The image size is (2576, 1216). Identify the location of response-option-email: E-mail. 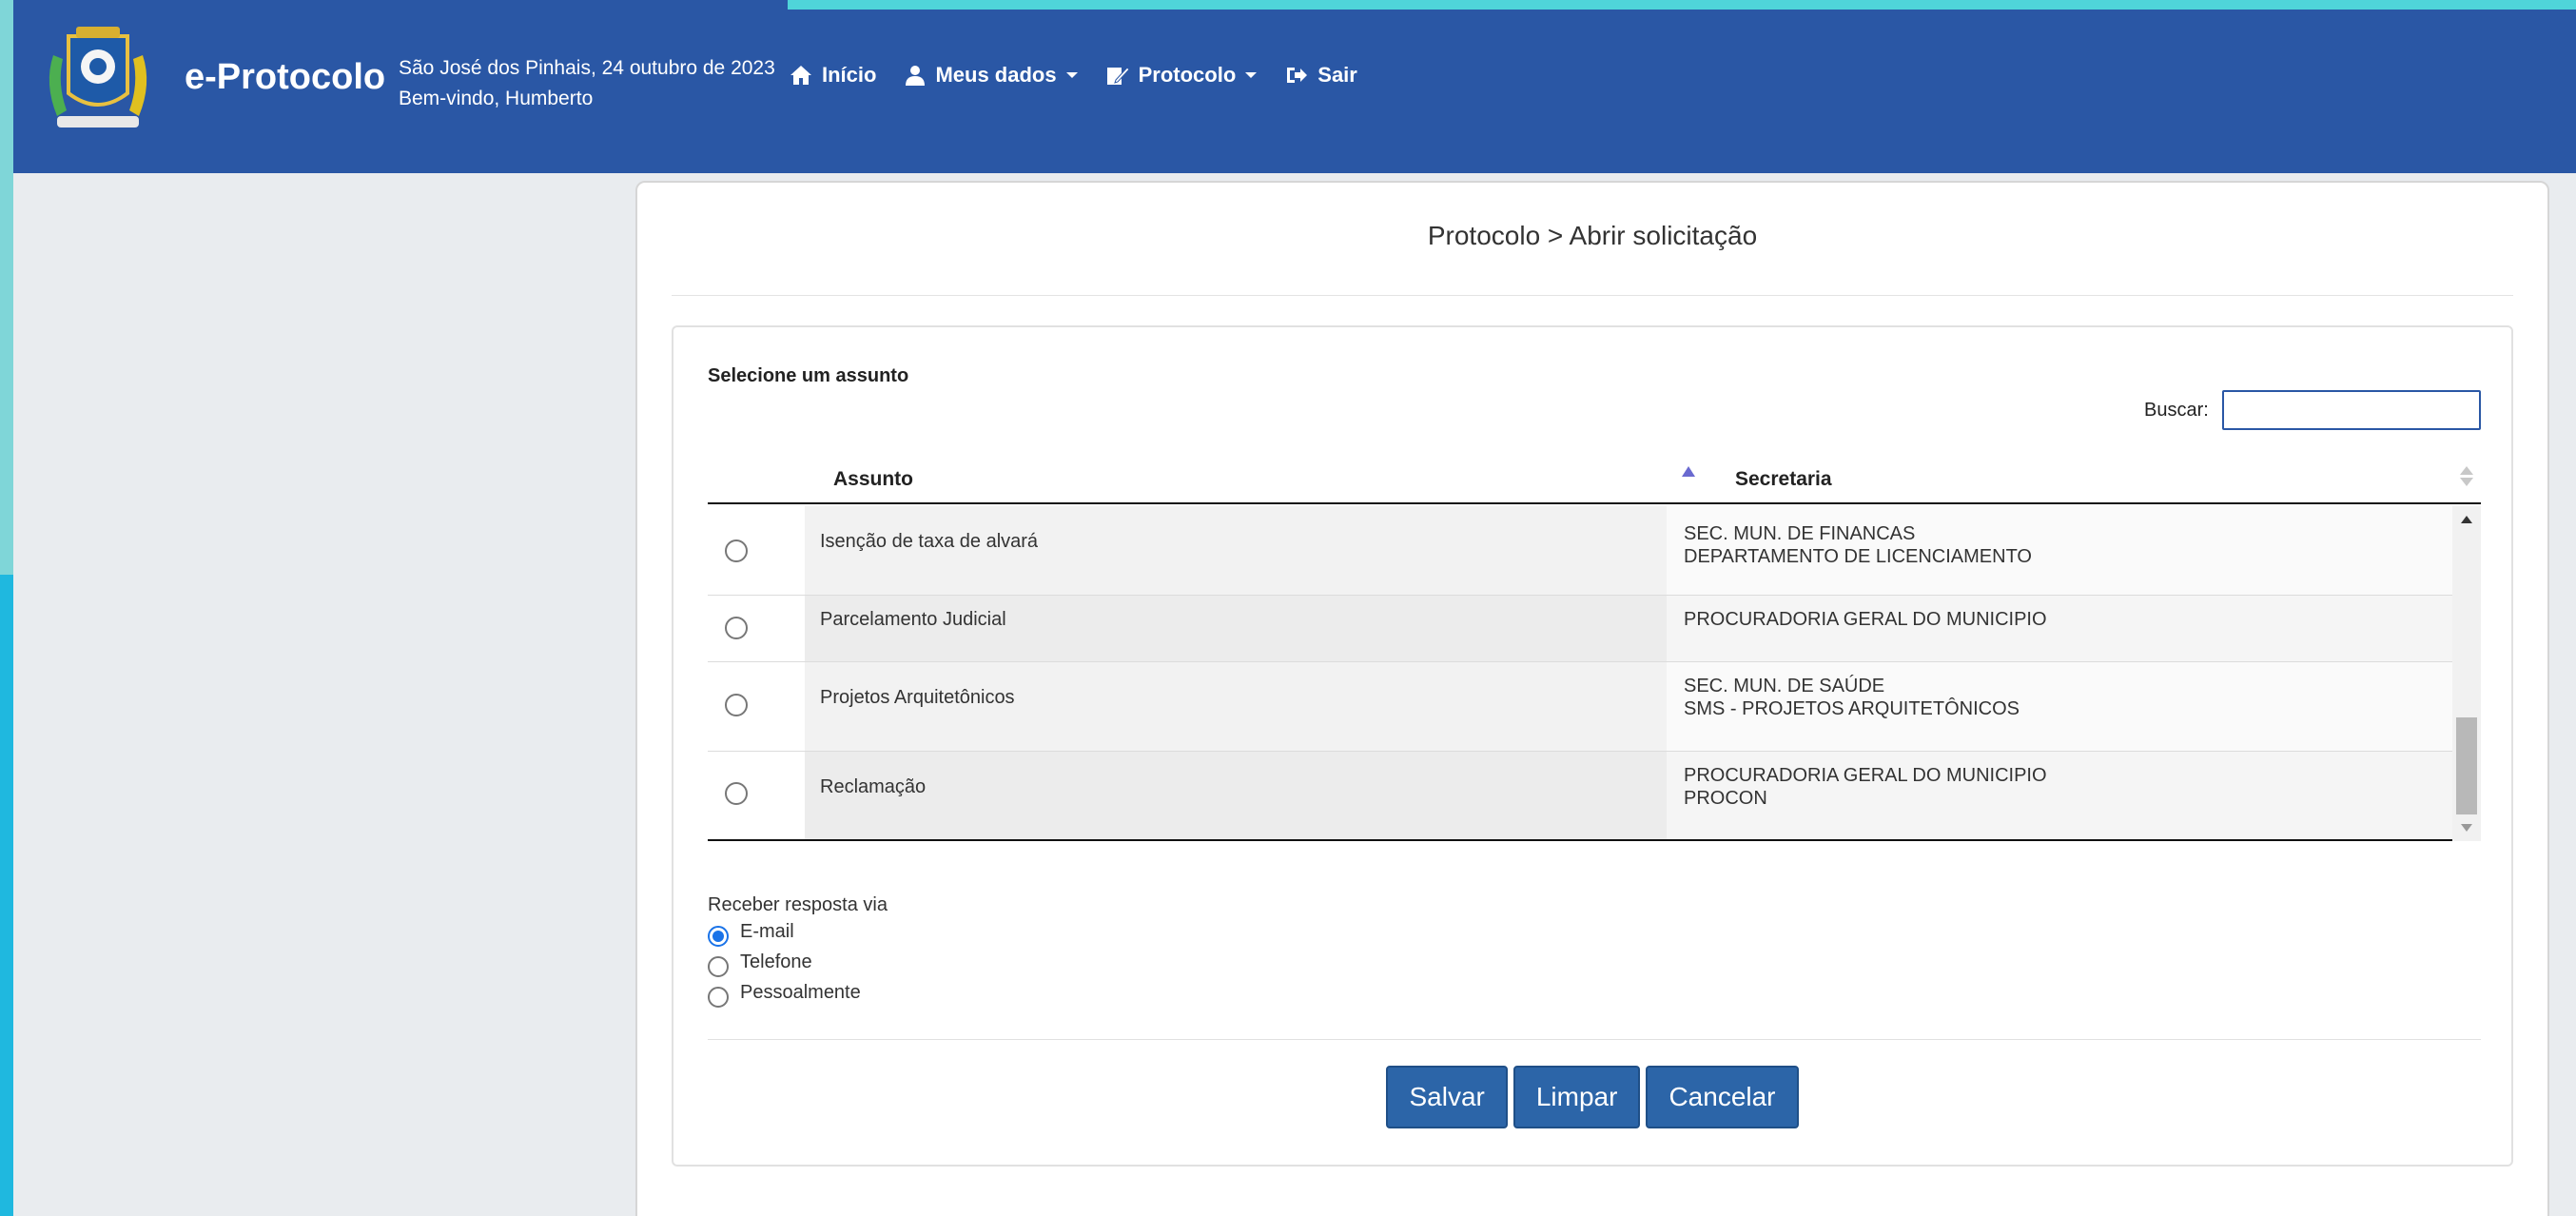
(751, 934).